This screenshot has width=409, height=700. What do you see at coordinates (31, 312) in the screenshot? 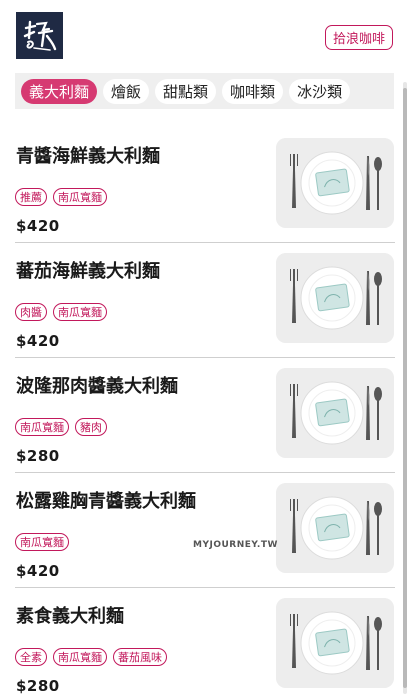
I see `item-tag: 肉醬` at bounding box center [31, 312].